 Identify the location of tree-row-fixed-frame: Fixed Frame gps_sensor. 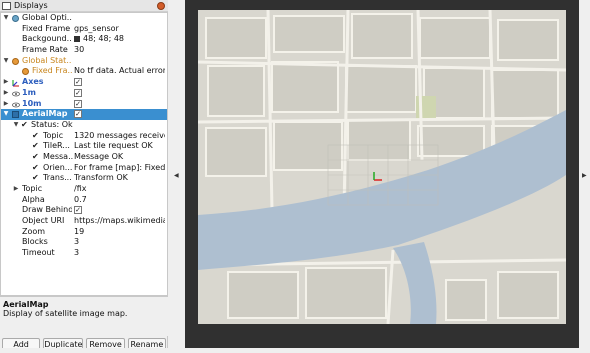
(84, 29).